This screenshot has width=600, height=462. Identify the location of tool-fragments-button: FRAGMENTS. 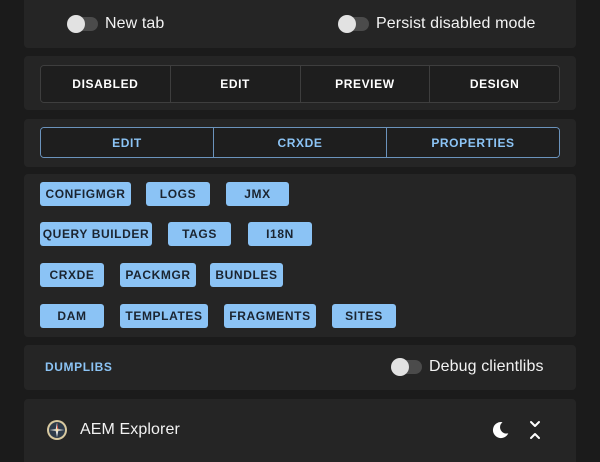
(270, 316).